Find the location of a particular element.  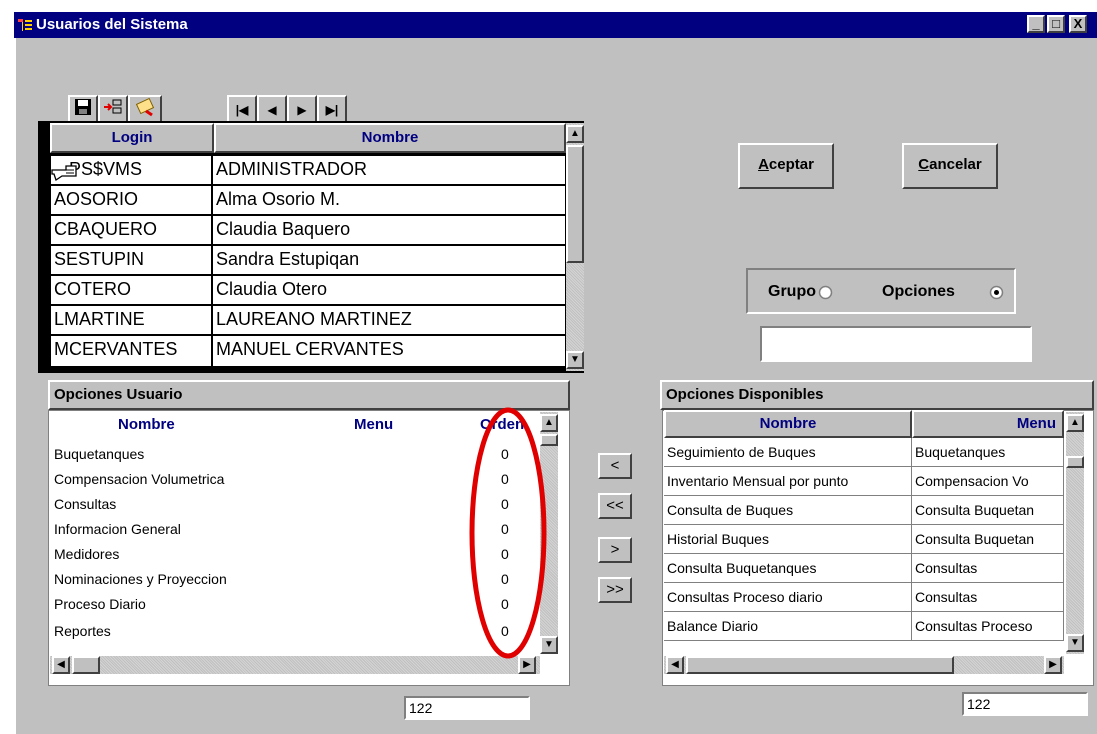

list-item: Nominaciones y Proyeccion is located at coordinates (170, 579).